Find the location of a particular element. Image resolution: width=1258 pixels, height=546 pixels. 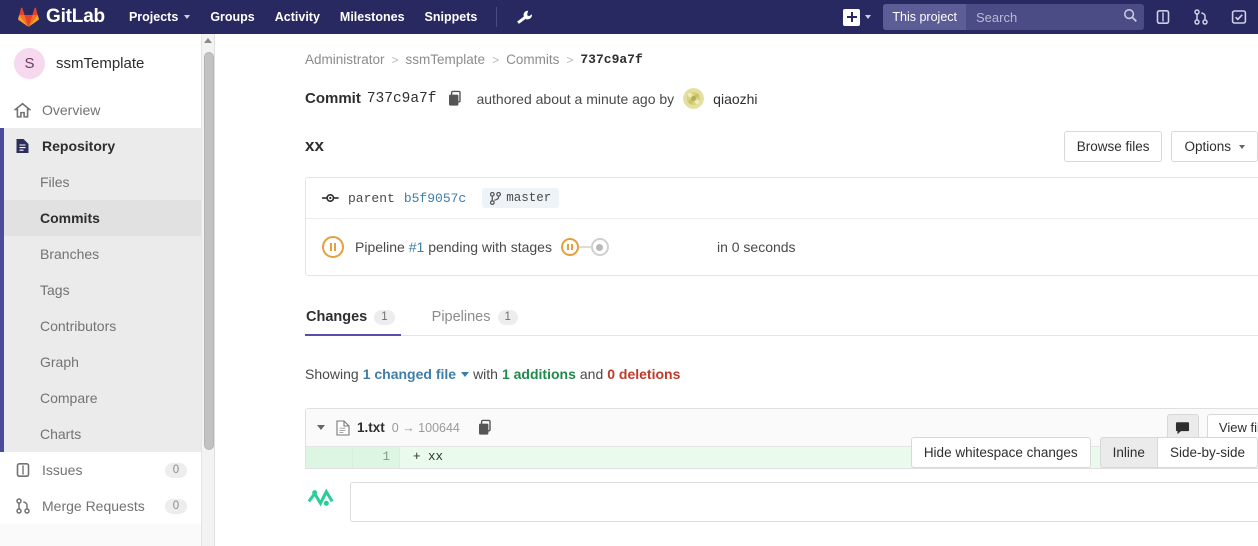

sidebar-item-contributors: Contributors is located at coordinates (100, 326).